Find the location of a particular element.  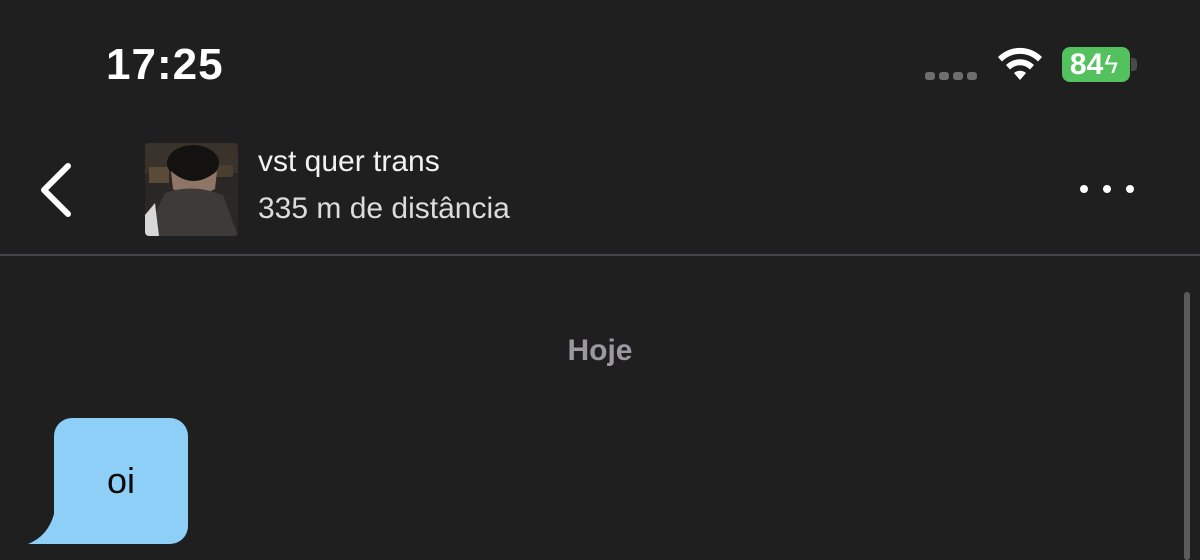

scrollbar is located at coordinates (1187, 426).